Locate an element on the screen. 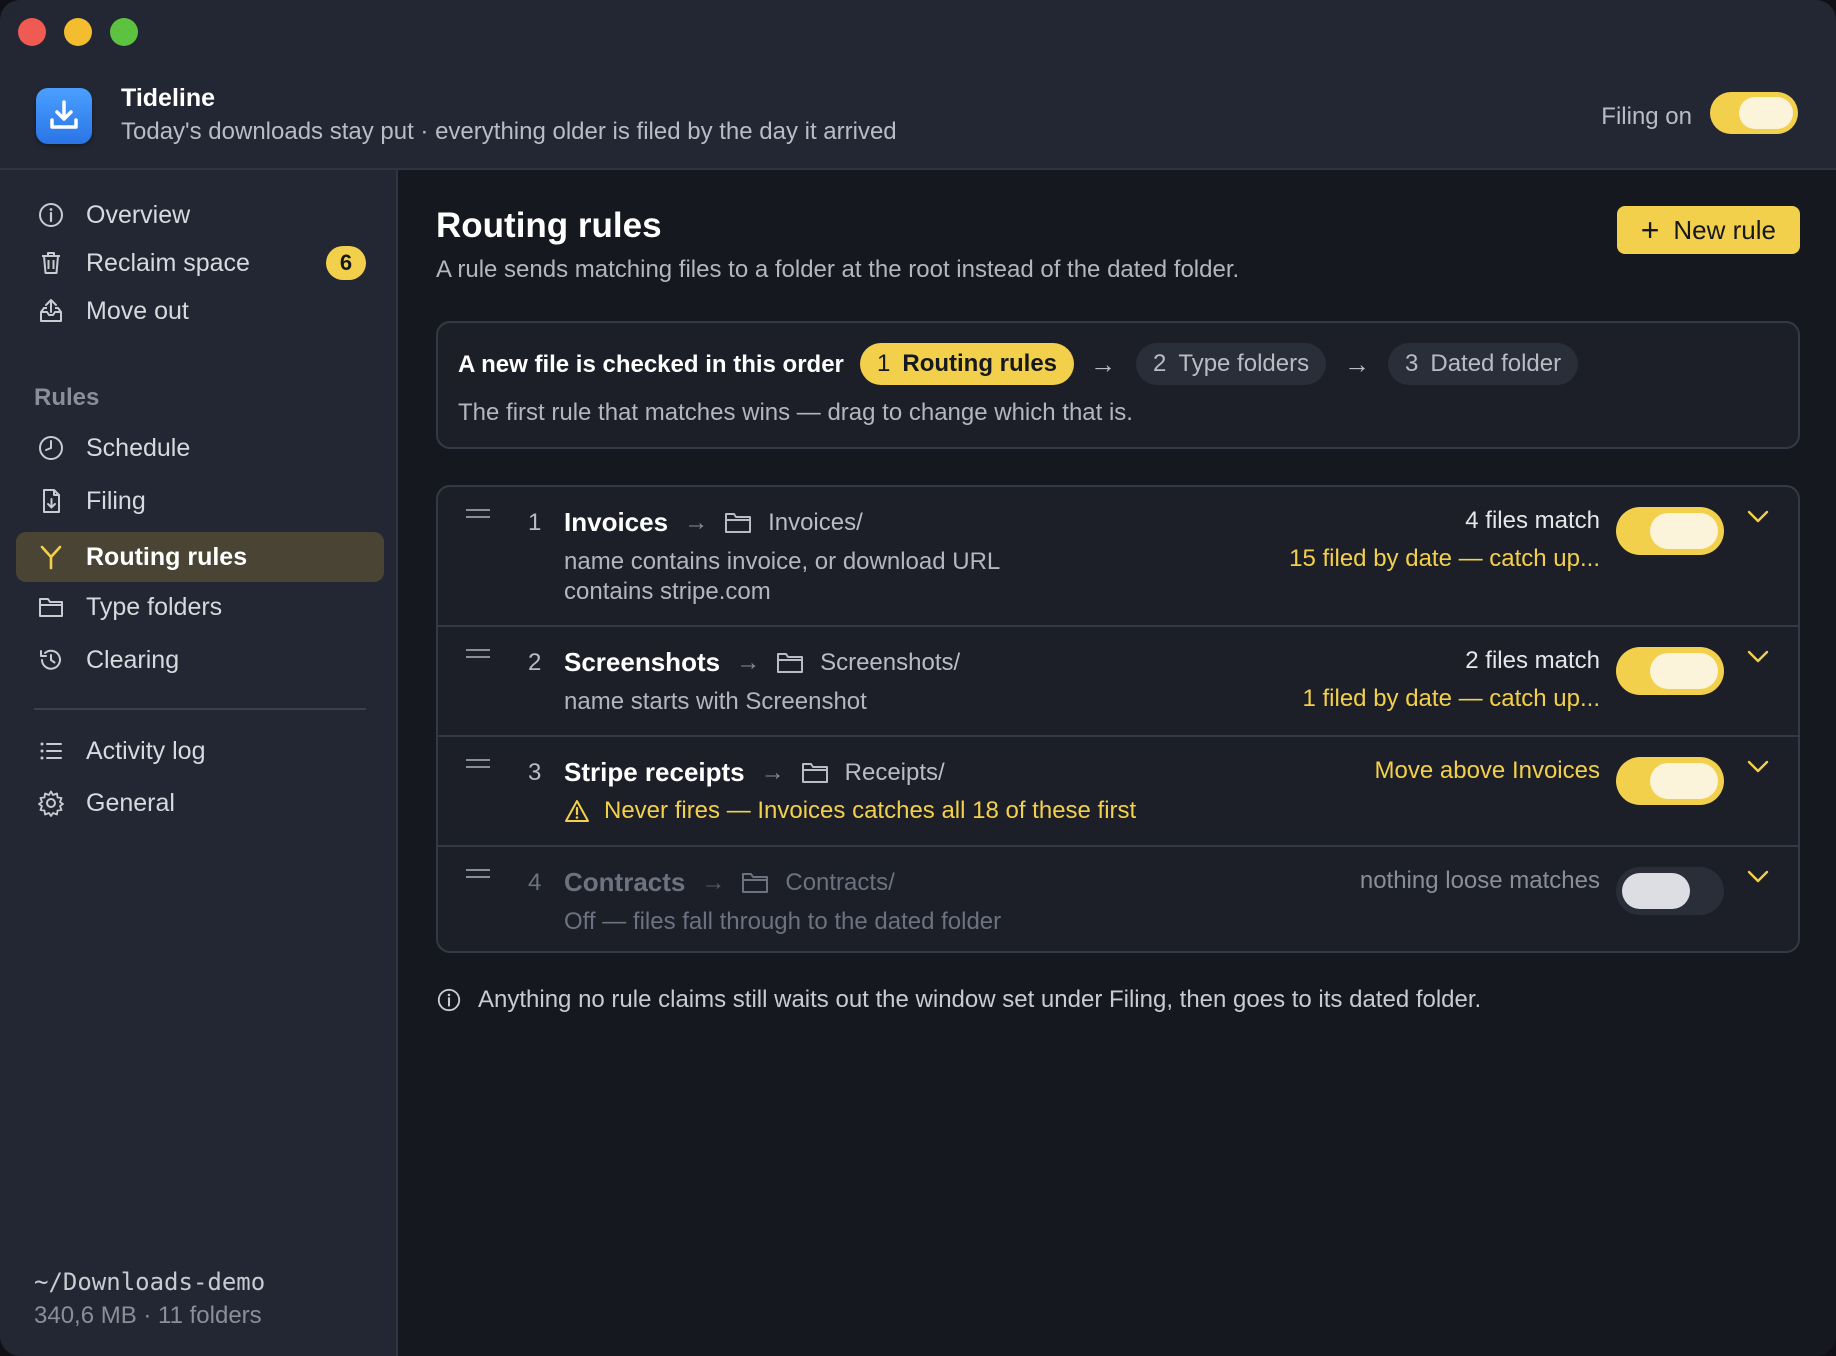 This screenshot has width=1836, height=1356. move-above-invoices-link: Move above Invoices is located at coordinates (1487, 771).